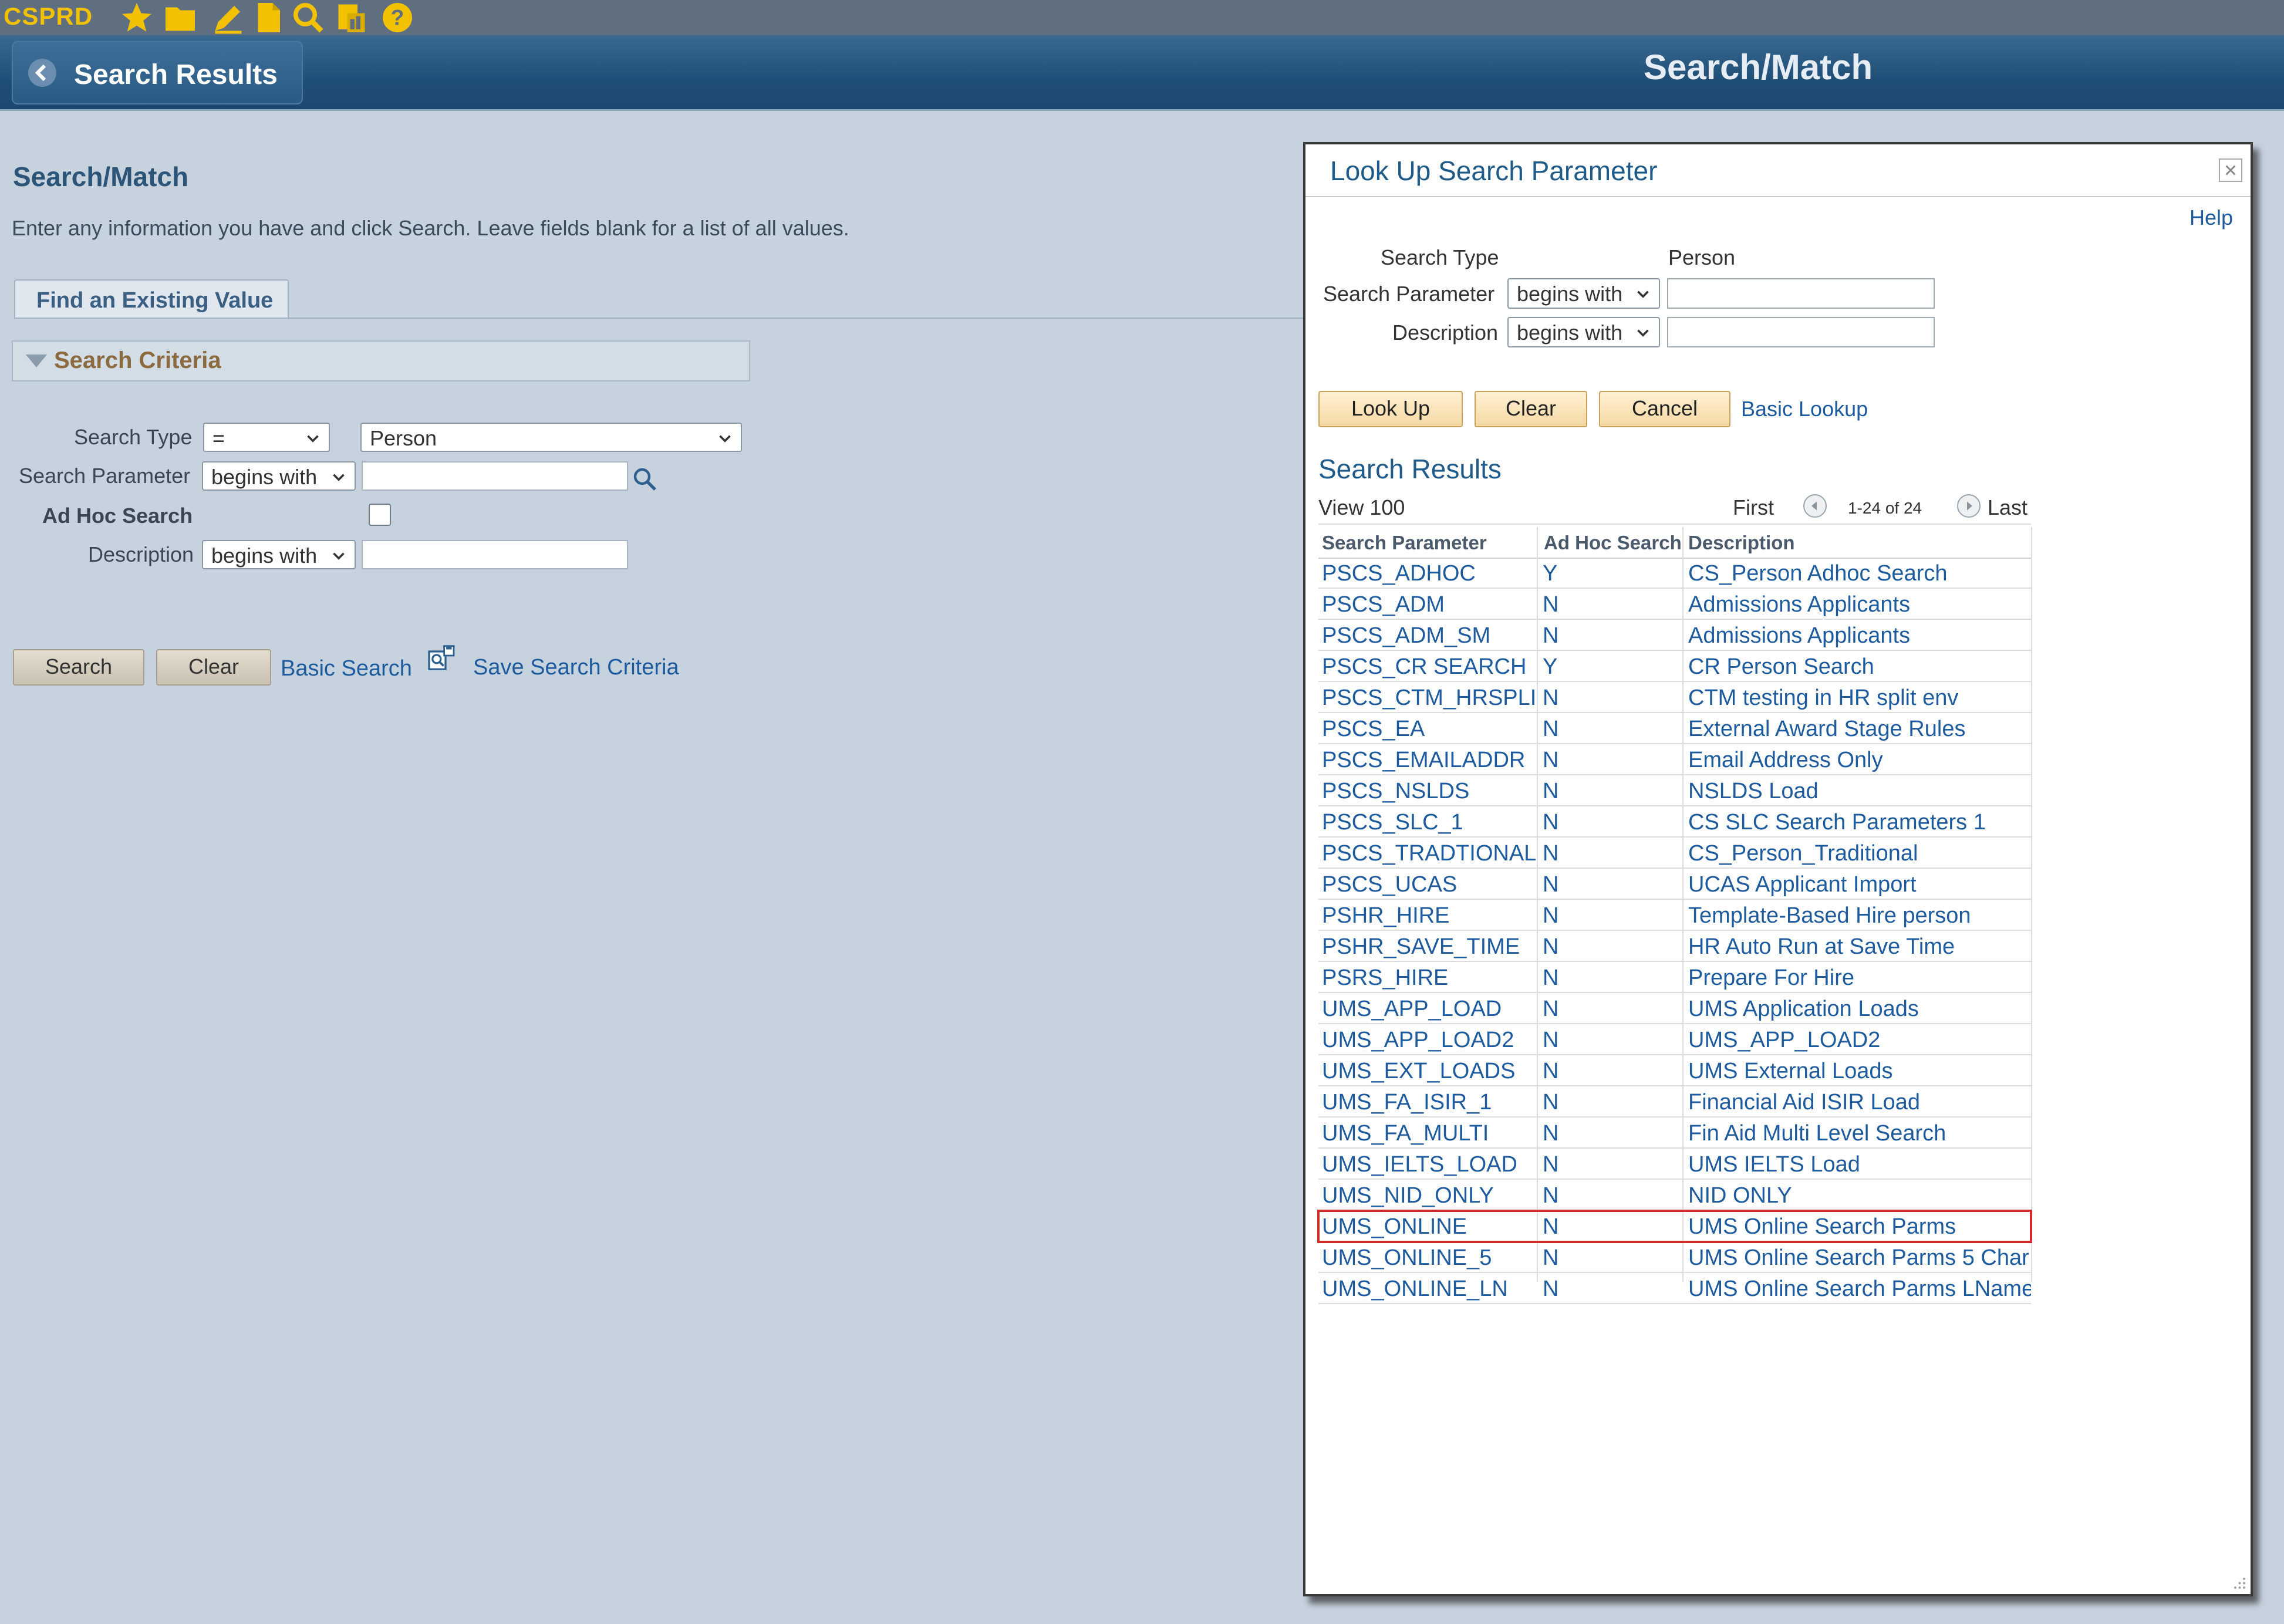 The height and width of the screenshot is (1624, 2284). Describe the element at coordinates (1801, 293) in the screenshot. I see `modal-search-parameter-input` at that location.